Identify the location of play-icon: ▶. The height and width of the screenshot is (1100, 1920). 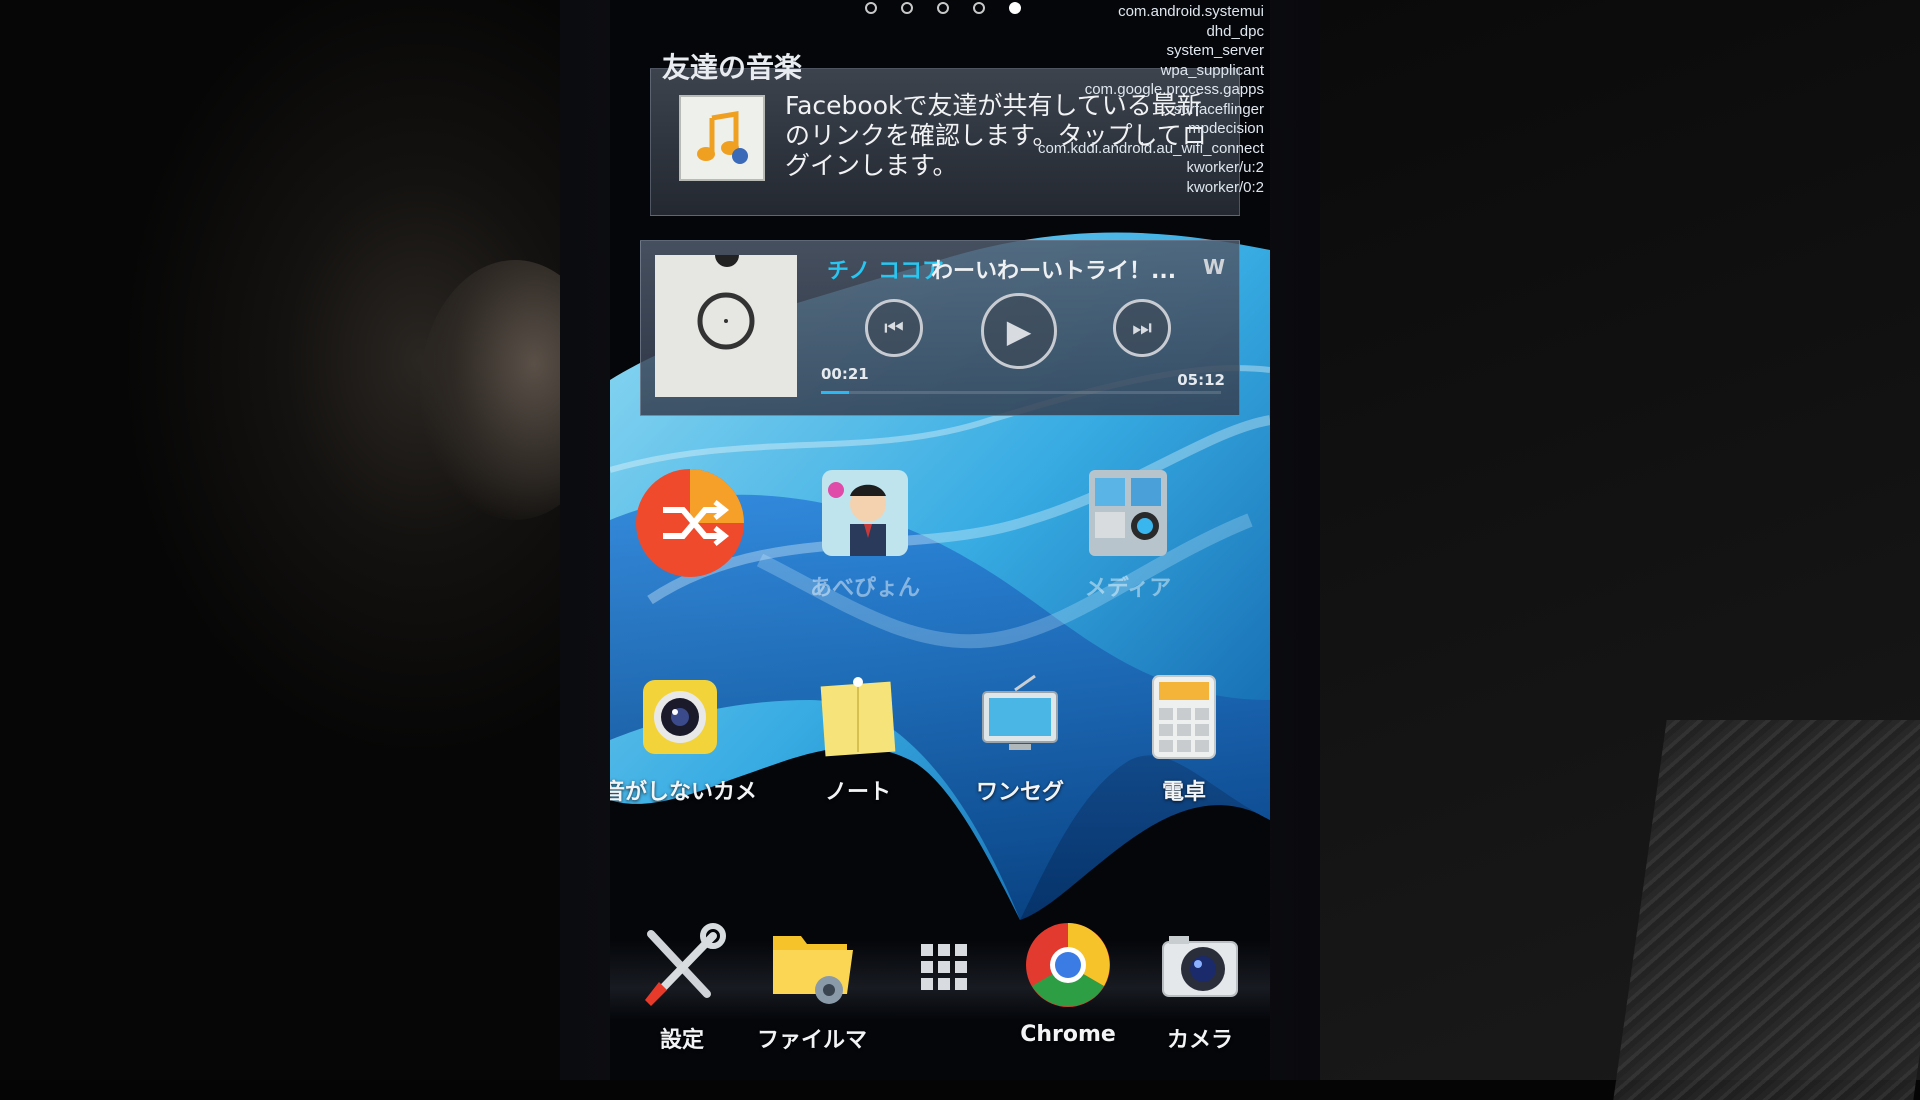
(1019, 331).